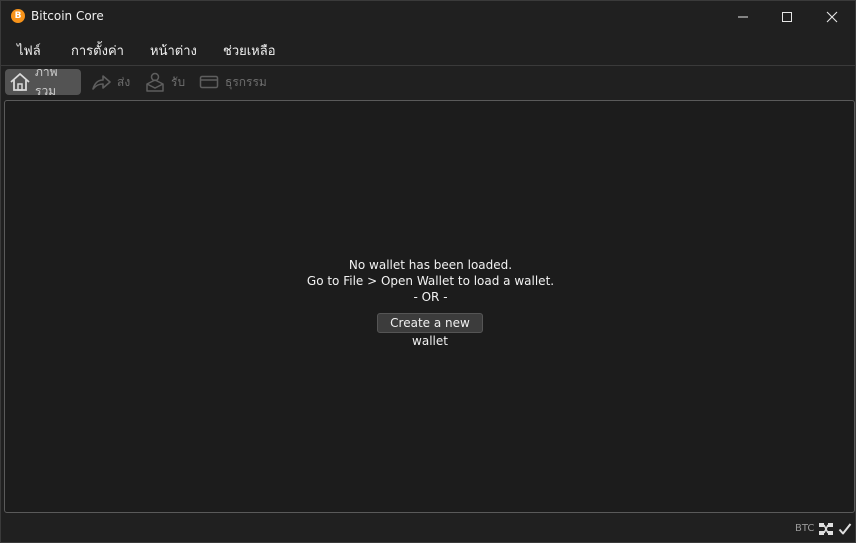  What do you see at coordinates (67, 16) in the screenshot?
I see `window-title: Bitcoin Core` at bounding box center [67, 16].